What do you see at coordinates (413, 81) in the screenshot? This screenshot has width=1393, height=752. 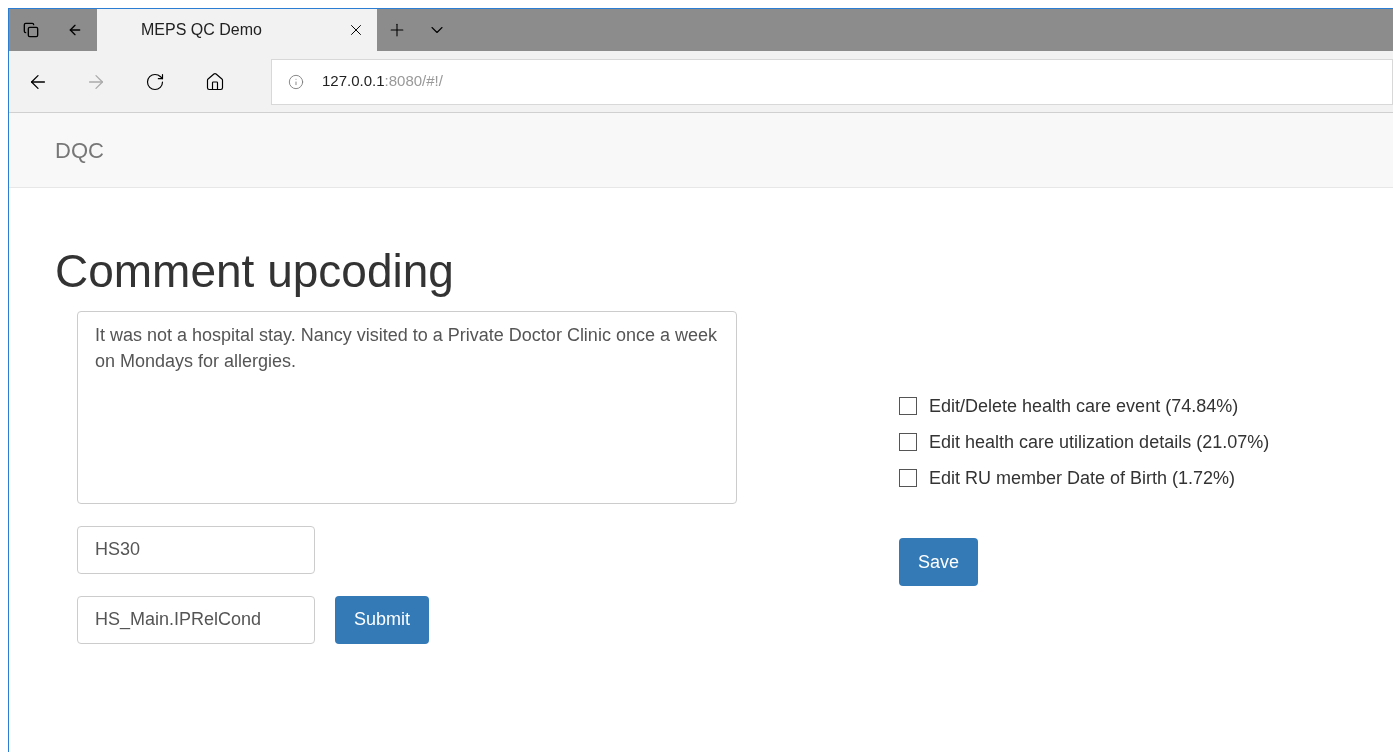 I see `url-path: :8080/#!/` at bounding box center [413, 81].